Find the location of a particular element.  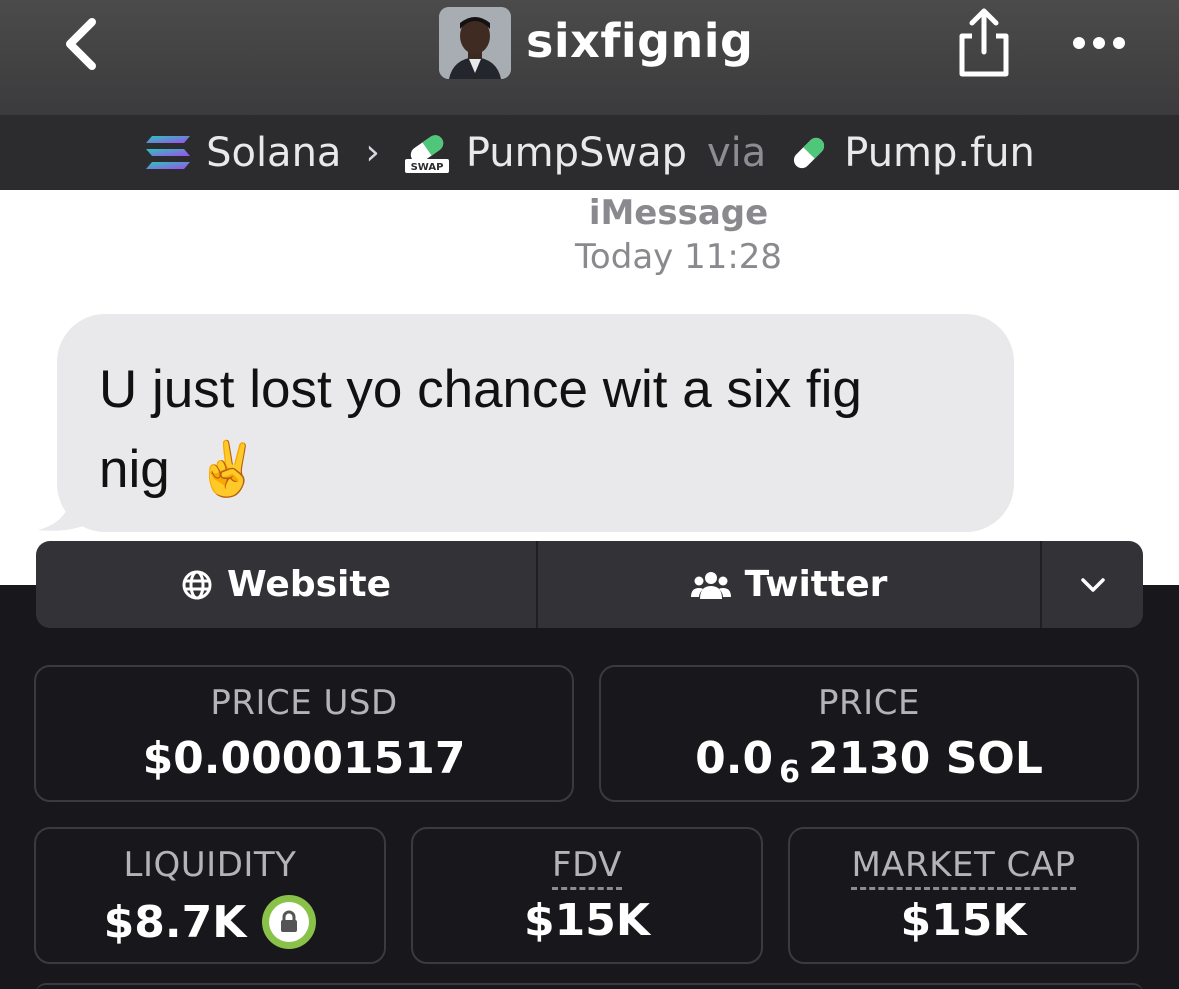

chain-link: Solana is located at coordinates (242, 153).